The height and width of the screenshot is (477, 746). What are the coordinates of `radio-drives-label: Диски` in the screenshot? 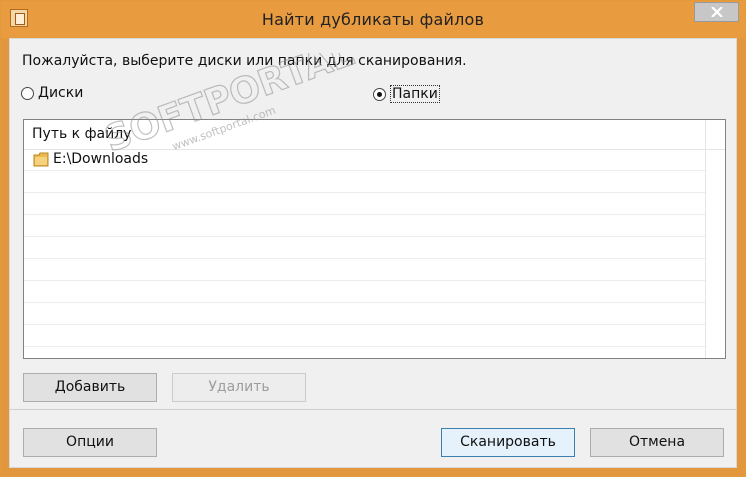 It's located at (61, 93).